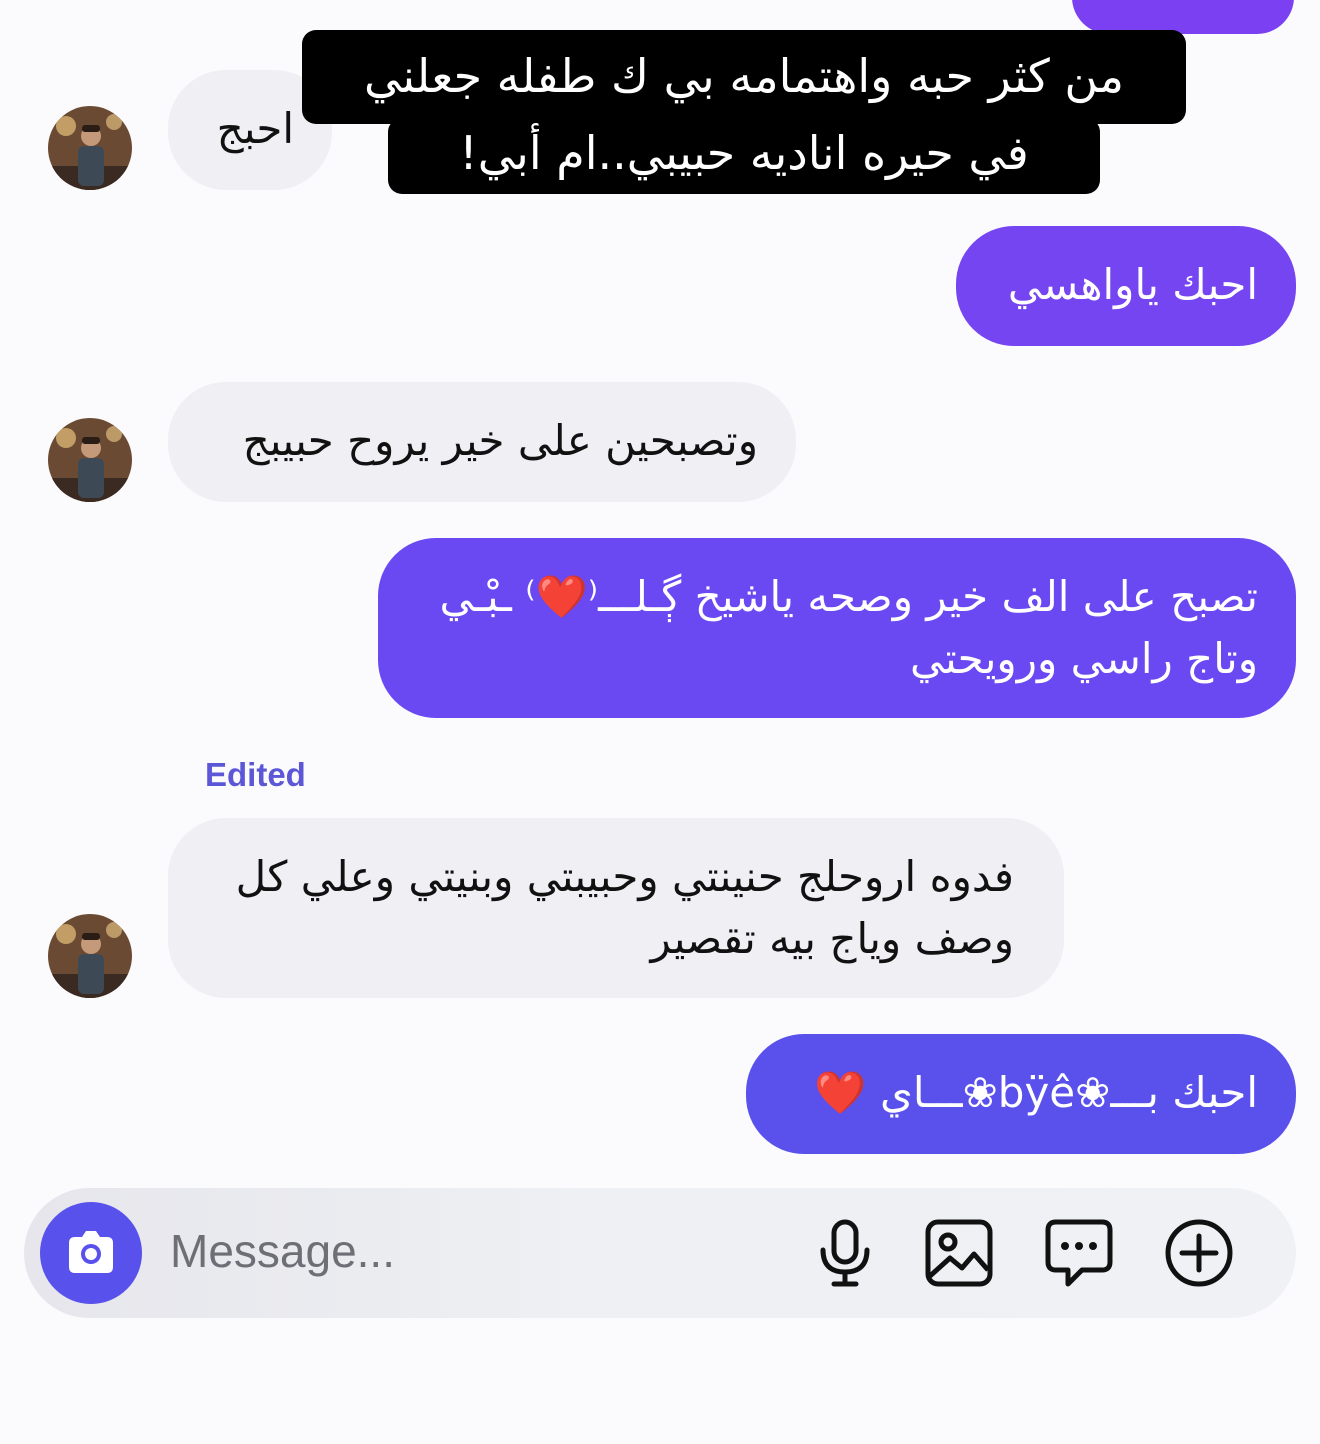 The width and height of the screenshot is (1320, 1444). I want to click on camera-button, so click(91, 1253).